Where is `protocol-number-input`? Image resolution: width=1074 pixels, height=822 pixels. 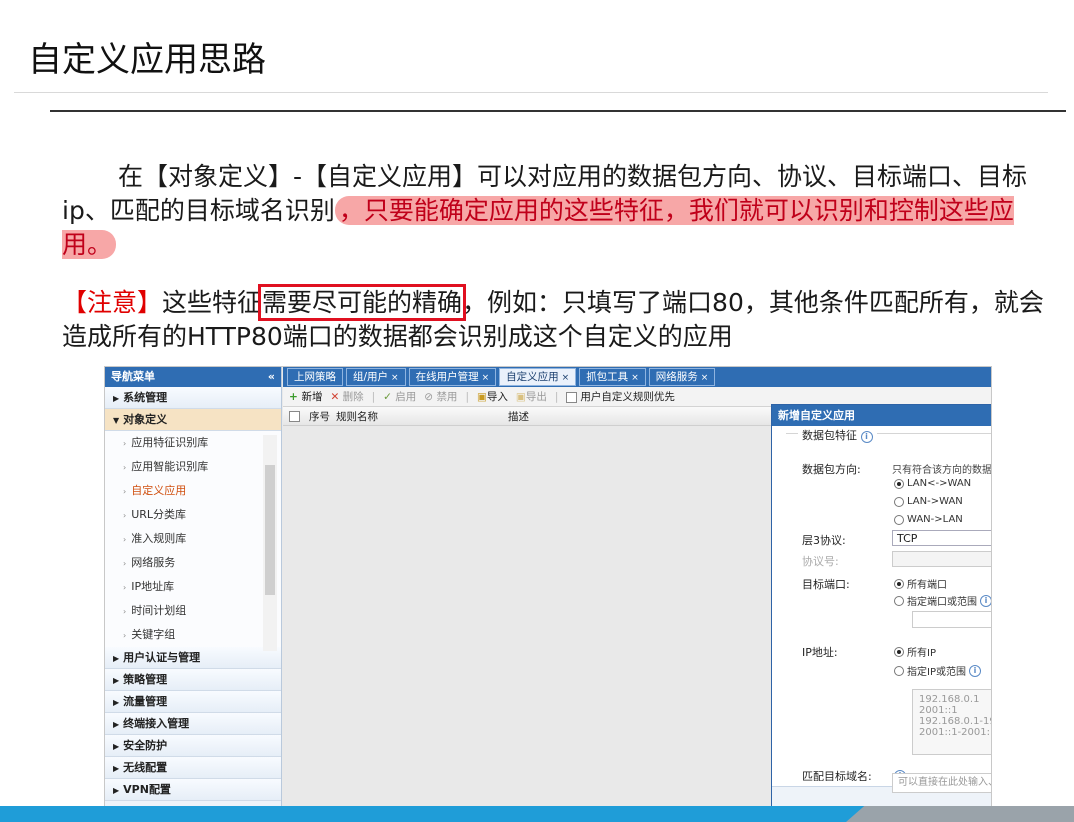 protocol-number-input is located at coordinates (941, 559).